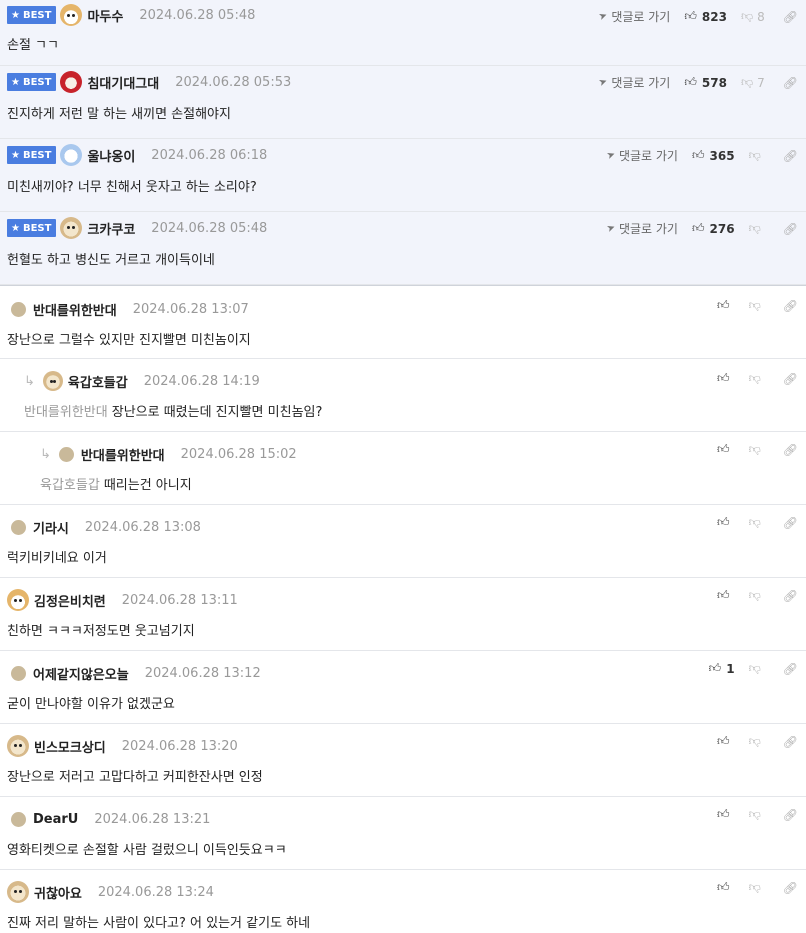 This screenshot has width=806, height=933. I want to click on comment-text: 럭키비키네요 이거, so click(57, 558).